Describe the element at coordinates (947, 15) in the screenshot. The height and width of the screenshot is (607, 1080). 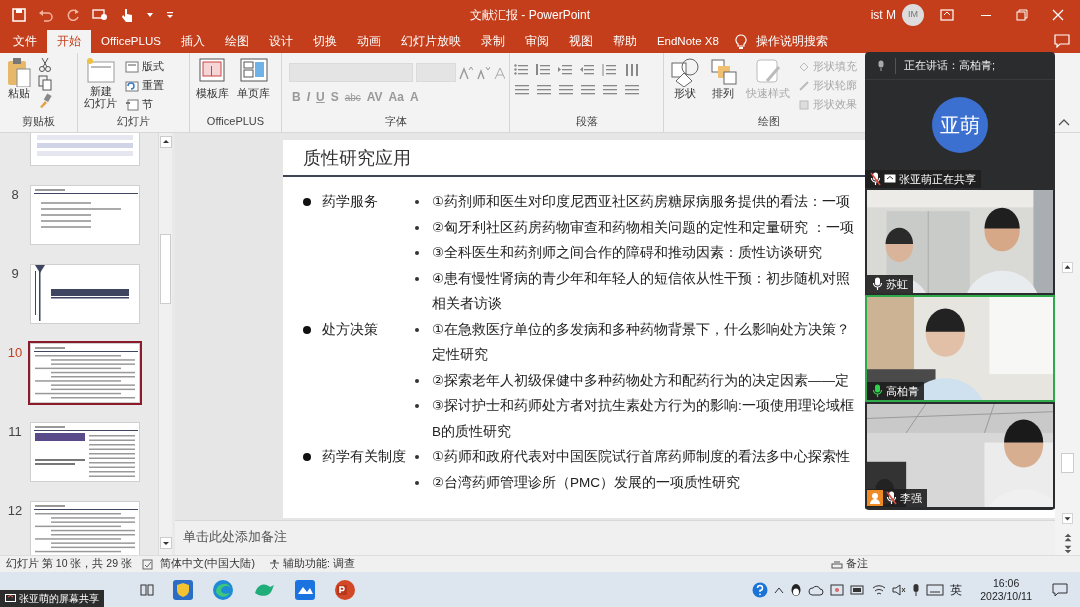
I see `ribbon-display-icon` at that location.